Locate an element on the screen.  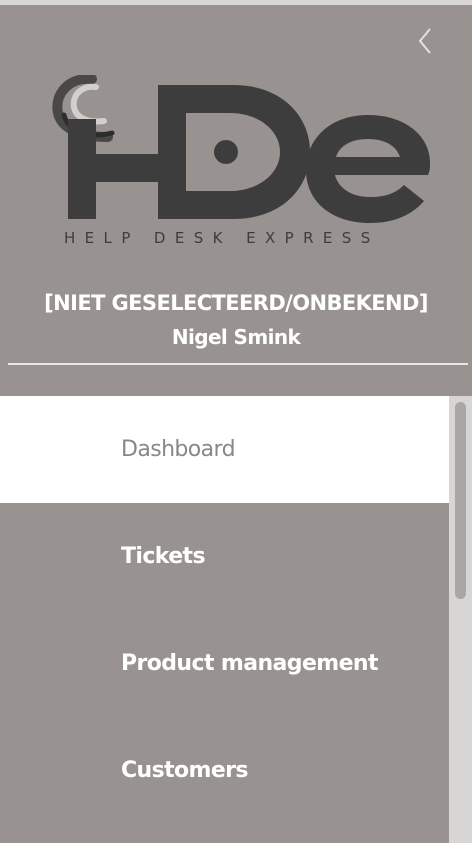
menu-item-label: Product management is located at coordinates (249, 663).